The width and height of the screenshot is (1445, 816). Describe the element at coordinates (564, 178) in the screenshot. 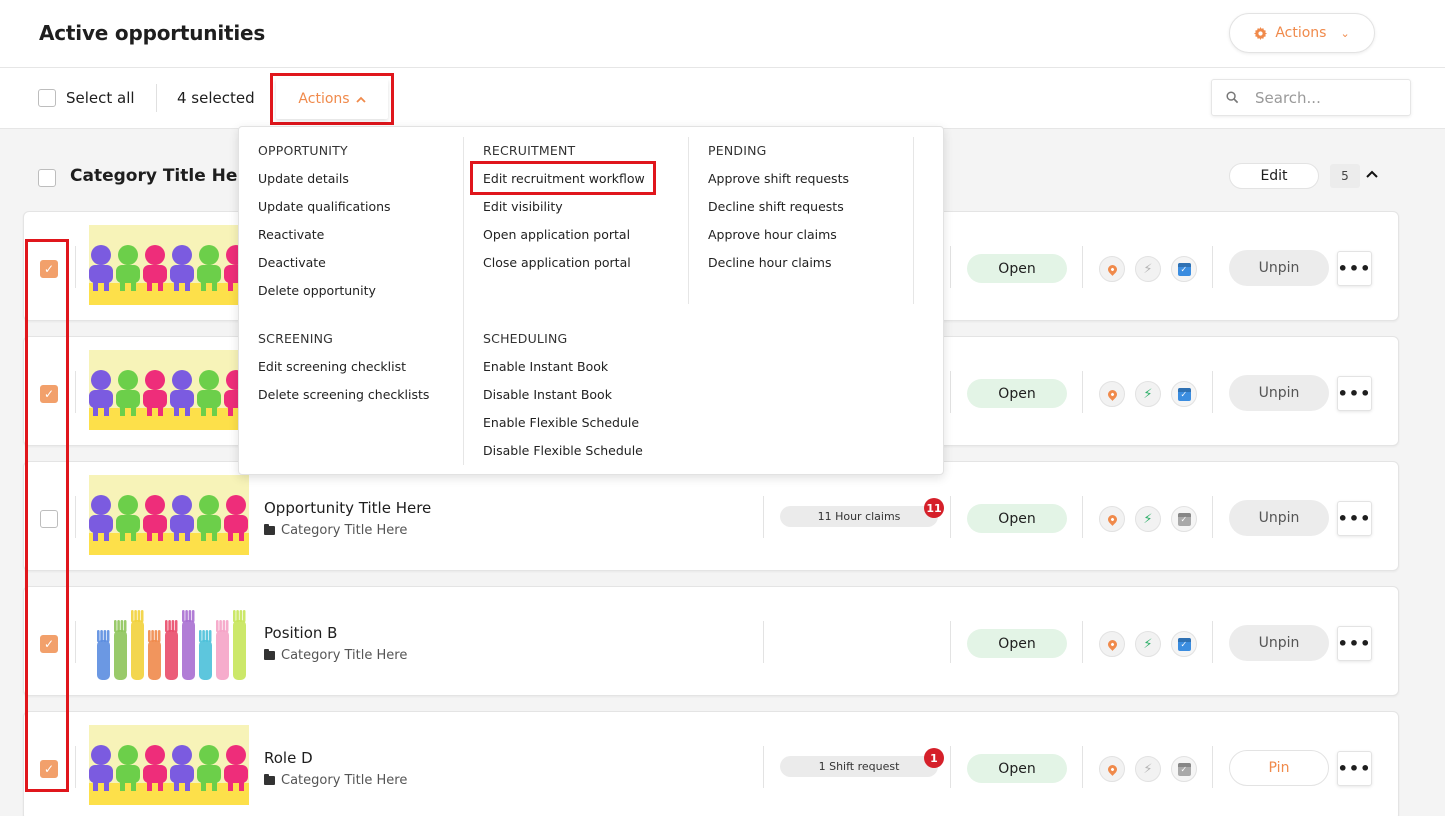

I see `menu-item-edit-recruitment-workflow: Edit recruitment workflow` at that location.